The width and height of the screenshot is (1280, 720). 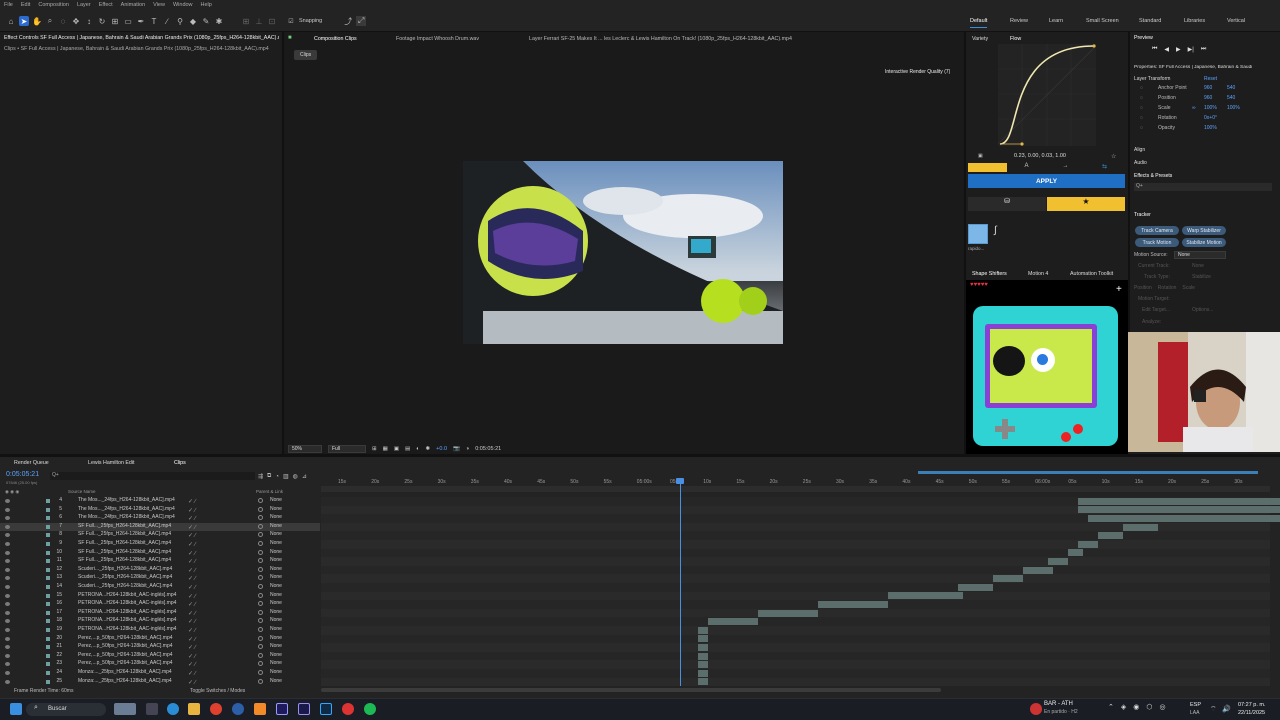 I want to click on shy-icon: ◔, so click(x=277, y=477).